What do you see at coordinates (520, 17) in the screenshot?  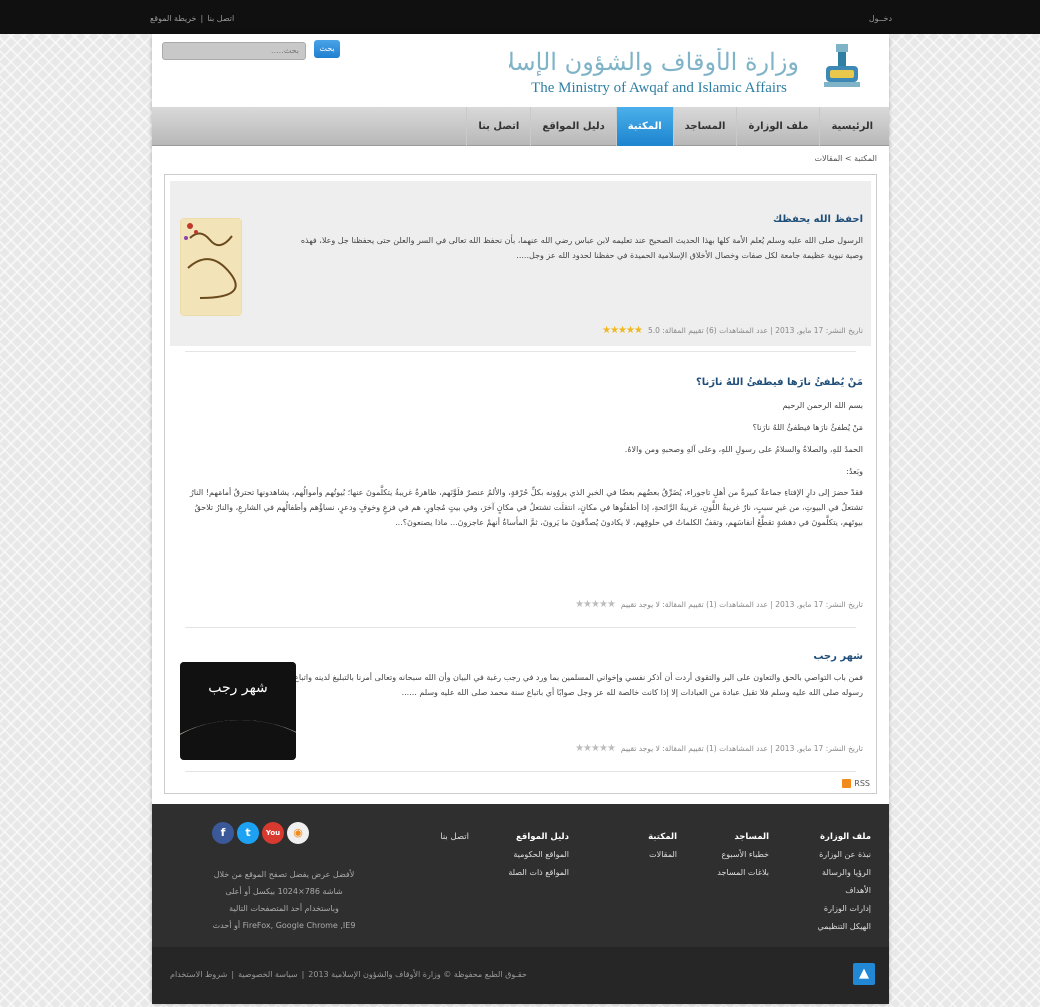 I see `top-bar: دخــول اتصل بنا | خريطة الموقع` at bounding box center [520, 17].